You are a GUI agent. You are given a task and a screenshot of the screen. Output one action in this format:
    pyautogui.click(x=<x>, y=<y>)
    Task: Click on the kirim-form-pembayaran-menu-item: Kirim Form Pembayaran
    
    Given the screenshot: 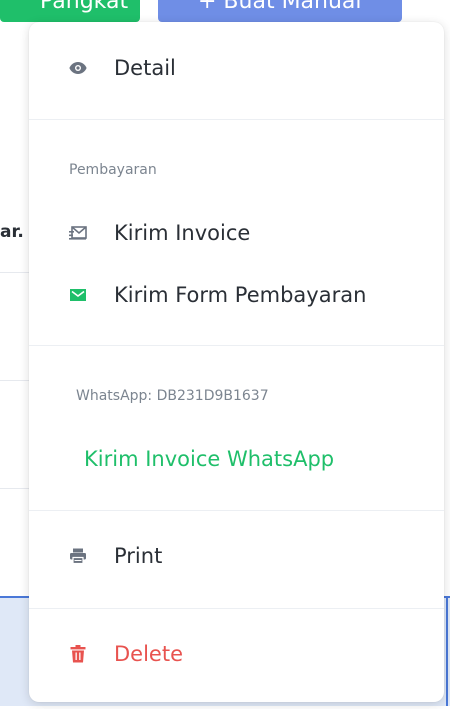 What is the action you would take?
    pyautogui.click(x=217, y=295)
    